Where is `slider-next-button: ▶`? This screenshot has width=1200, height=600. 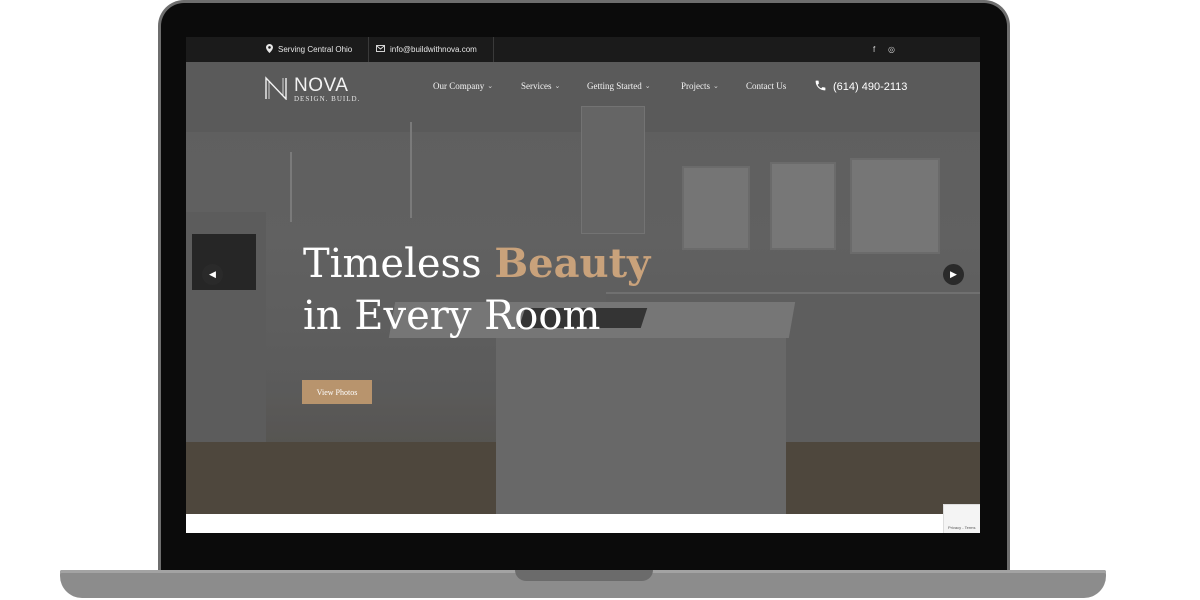
slider-next-button: ▶ is located at coordinates (953, 274).